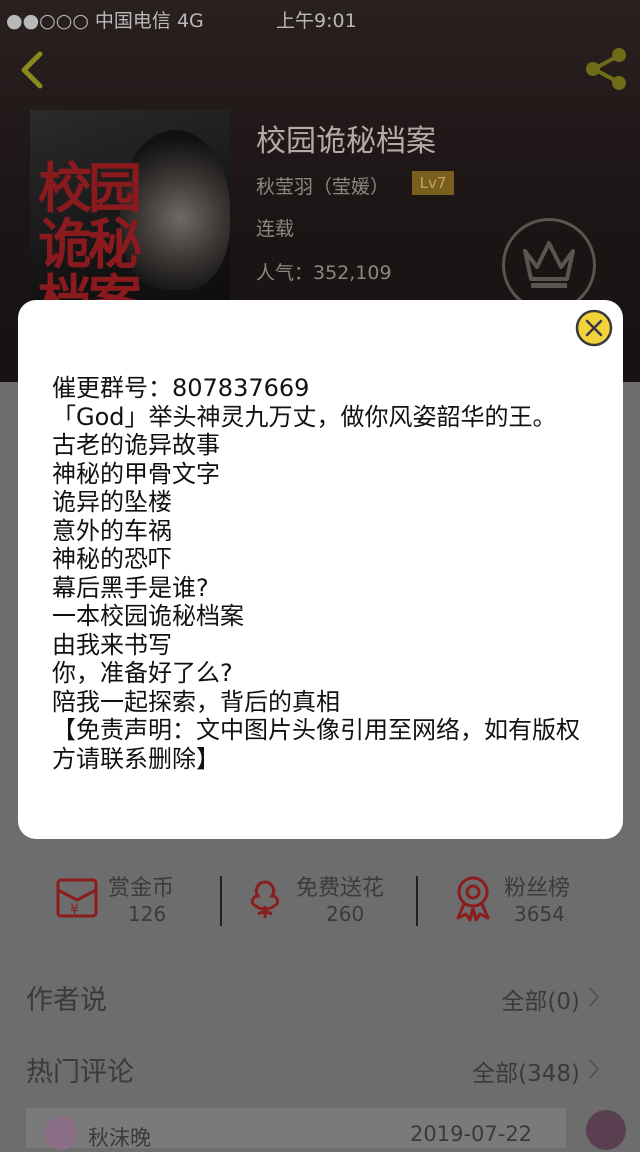 This screenshot has width=640, height=1152. I want to click on fan-ranking-item: 粉丝榜 3654, so click(523, 900).